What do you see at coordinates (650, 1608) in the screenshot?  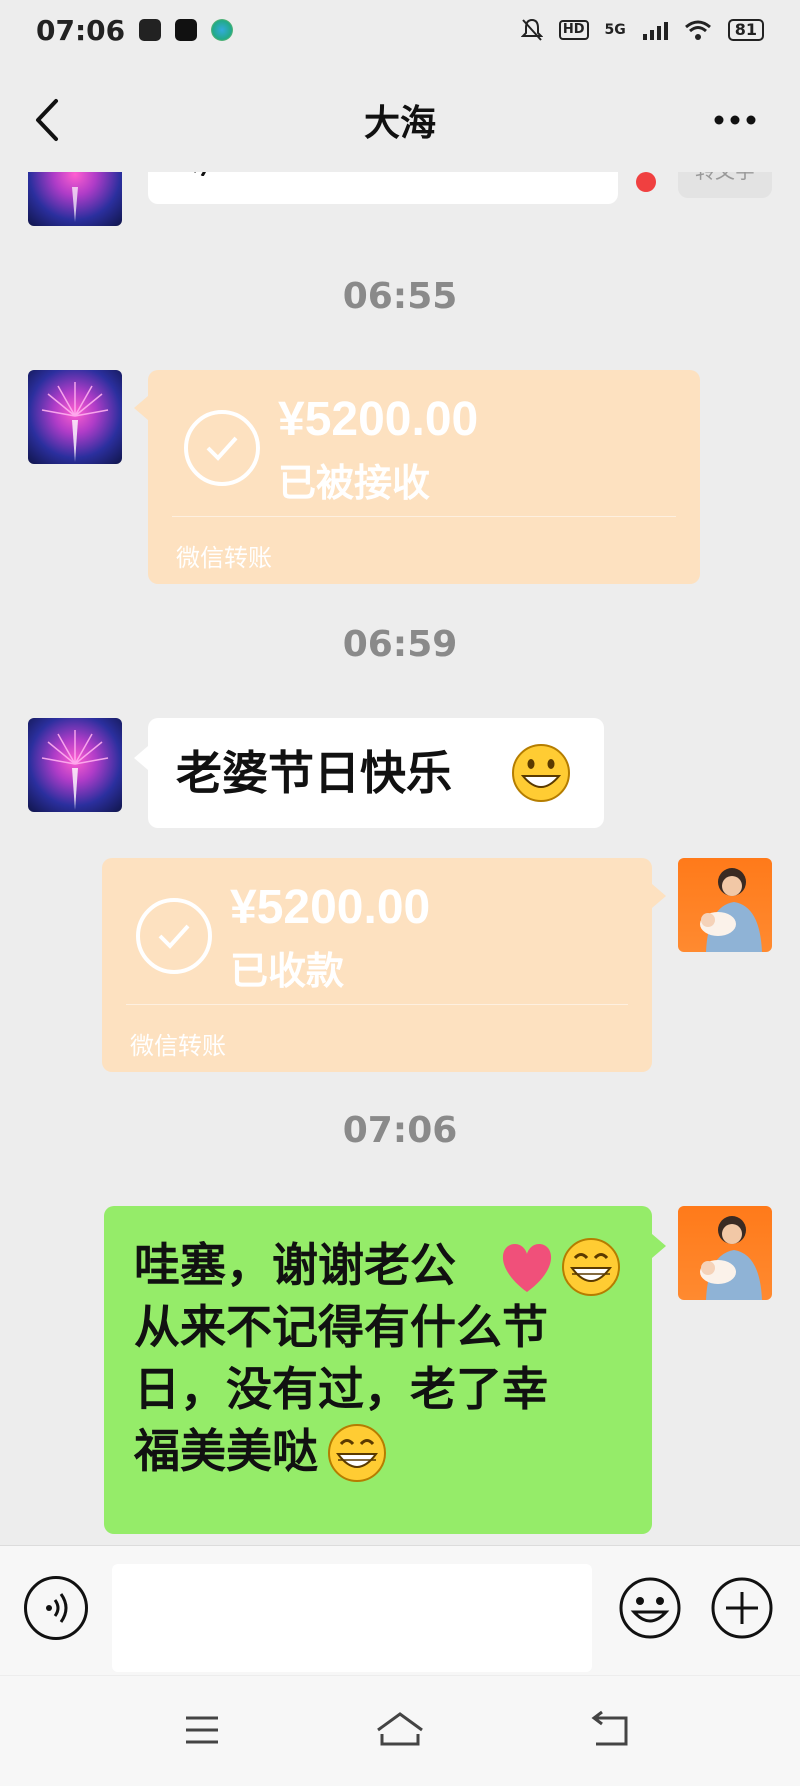 I see `smiley-icon` at bounding box center [650, 1608].